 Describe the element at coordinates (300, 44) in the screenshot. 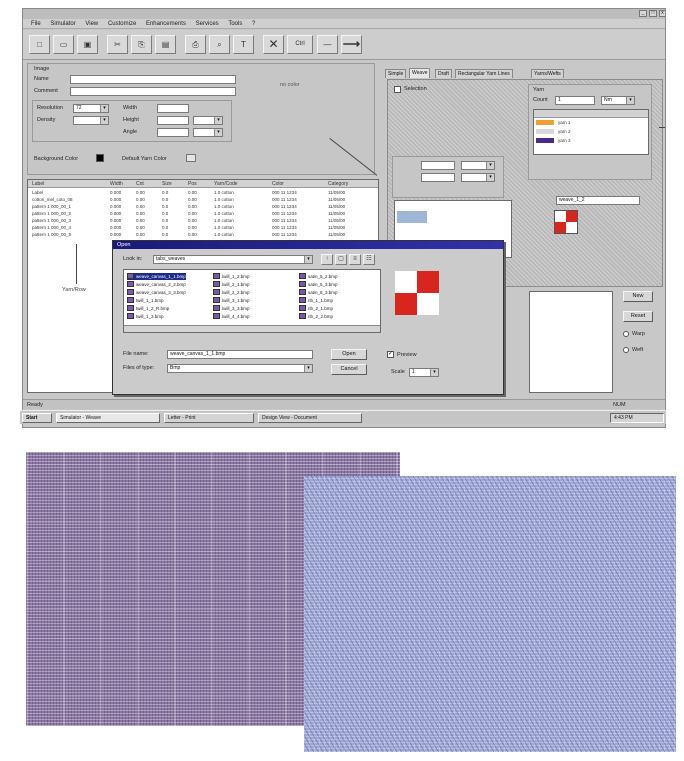

I see `ctrl-button: Ctrl` at that location.